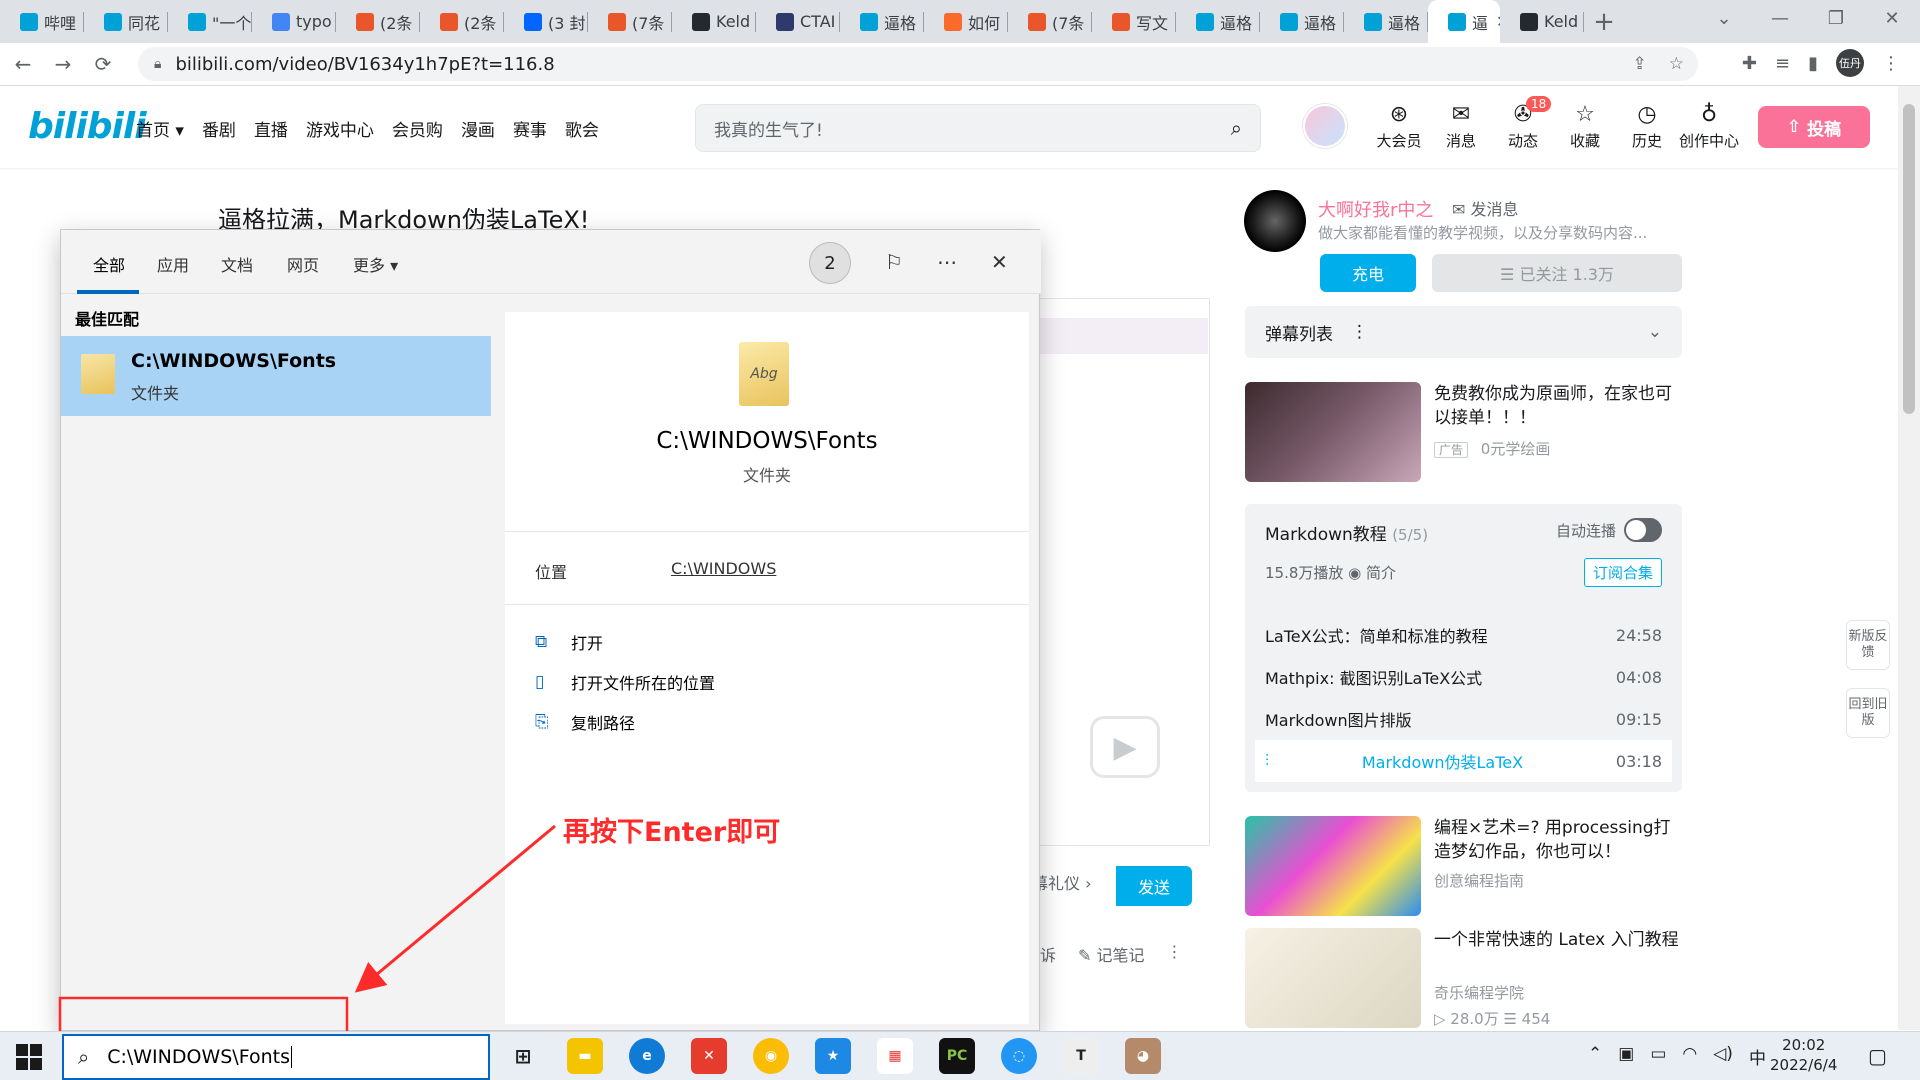  What do you see at coordinates (1048, 954) in the screenshot?
I see `report-label: 诉` at bounding box center [1048, 954].